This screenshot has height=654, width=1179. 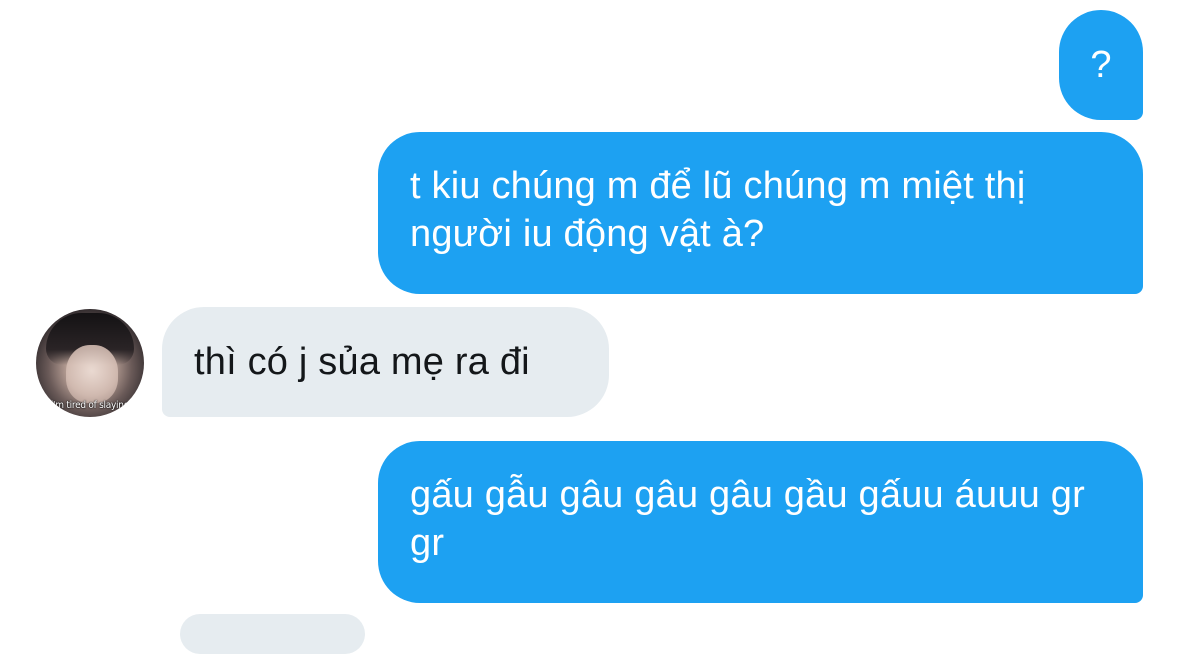 I want to click on incoming-message-bubble: thì có j sủa mẹ ra đi, so click(x=385, y=362).